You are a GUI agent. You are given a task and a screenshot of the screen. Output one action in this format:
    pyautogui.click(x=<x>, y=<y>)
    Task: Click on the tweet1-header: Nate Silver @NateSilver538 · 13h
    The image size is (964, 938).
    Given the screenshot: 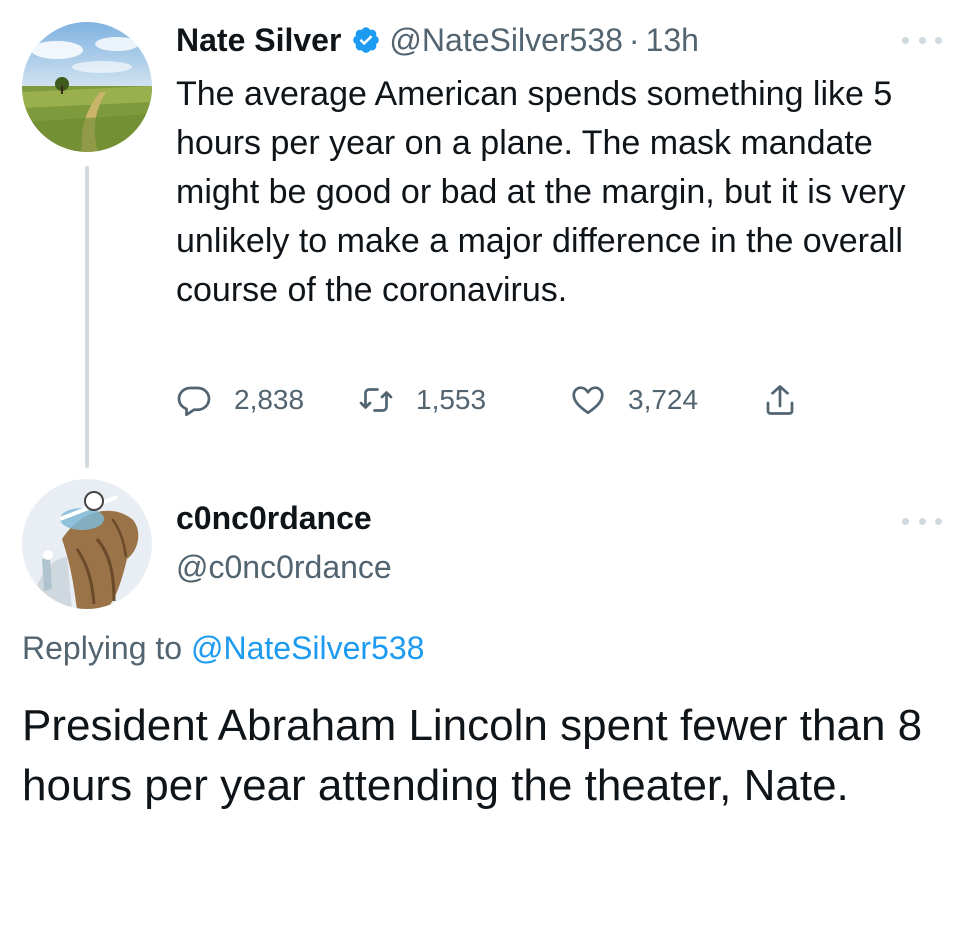 What is the action you would take?
    pyautogui.click(x=437, y=40)
    